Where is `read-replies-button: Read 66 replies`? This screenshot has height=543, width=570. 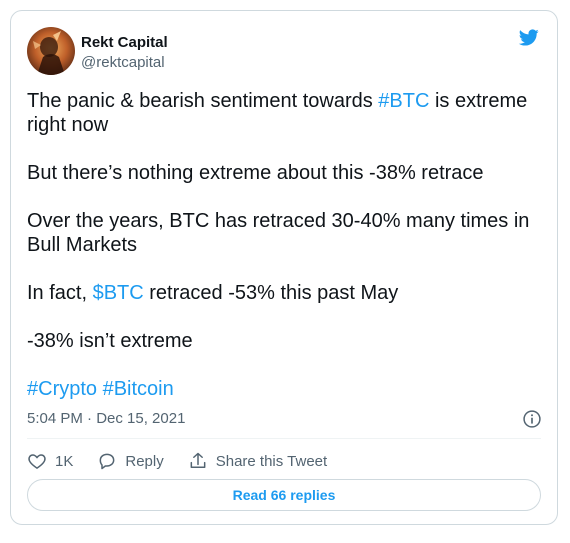 read-replies-button: Read 66 replies is located at coordinates (284, 495).